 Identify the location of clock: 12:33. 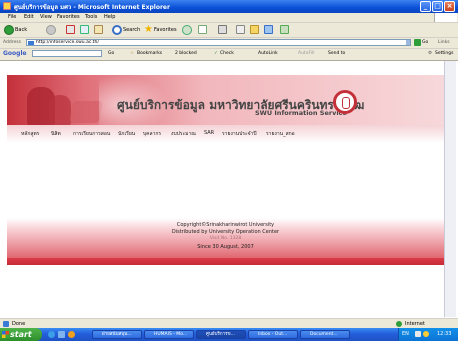
(444, 334).